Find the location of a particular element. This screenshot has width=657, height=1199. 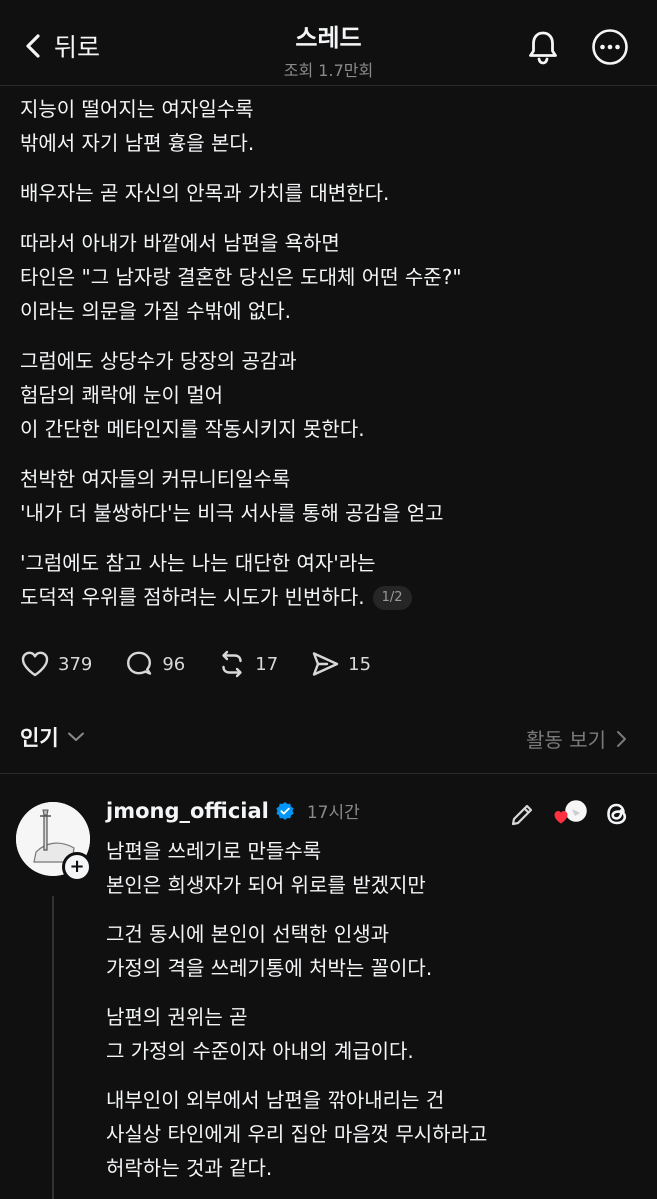

comment-button: 96 is located at coordinates (154, 664).